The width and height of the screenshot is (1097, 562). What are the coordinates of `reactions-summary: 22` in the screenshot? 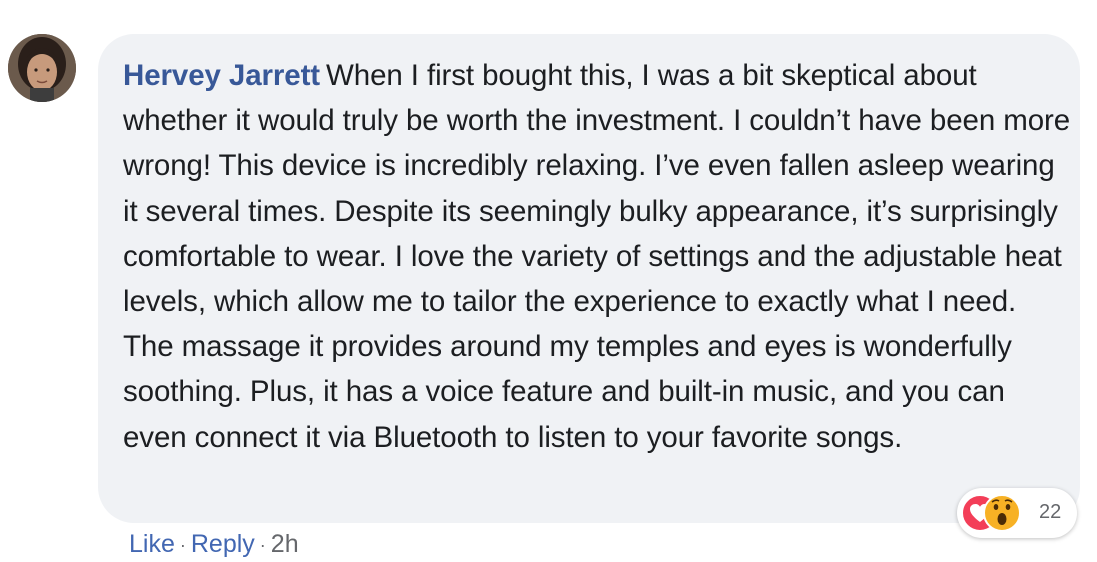 It's located at (1017, 513).